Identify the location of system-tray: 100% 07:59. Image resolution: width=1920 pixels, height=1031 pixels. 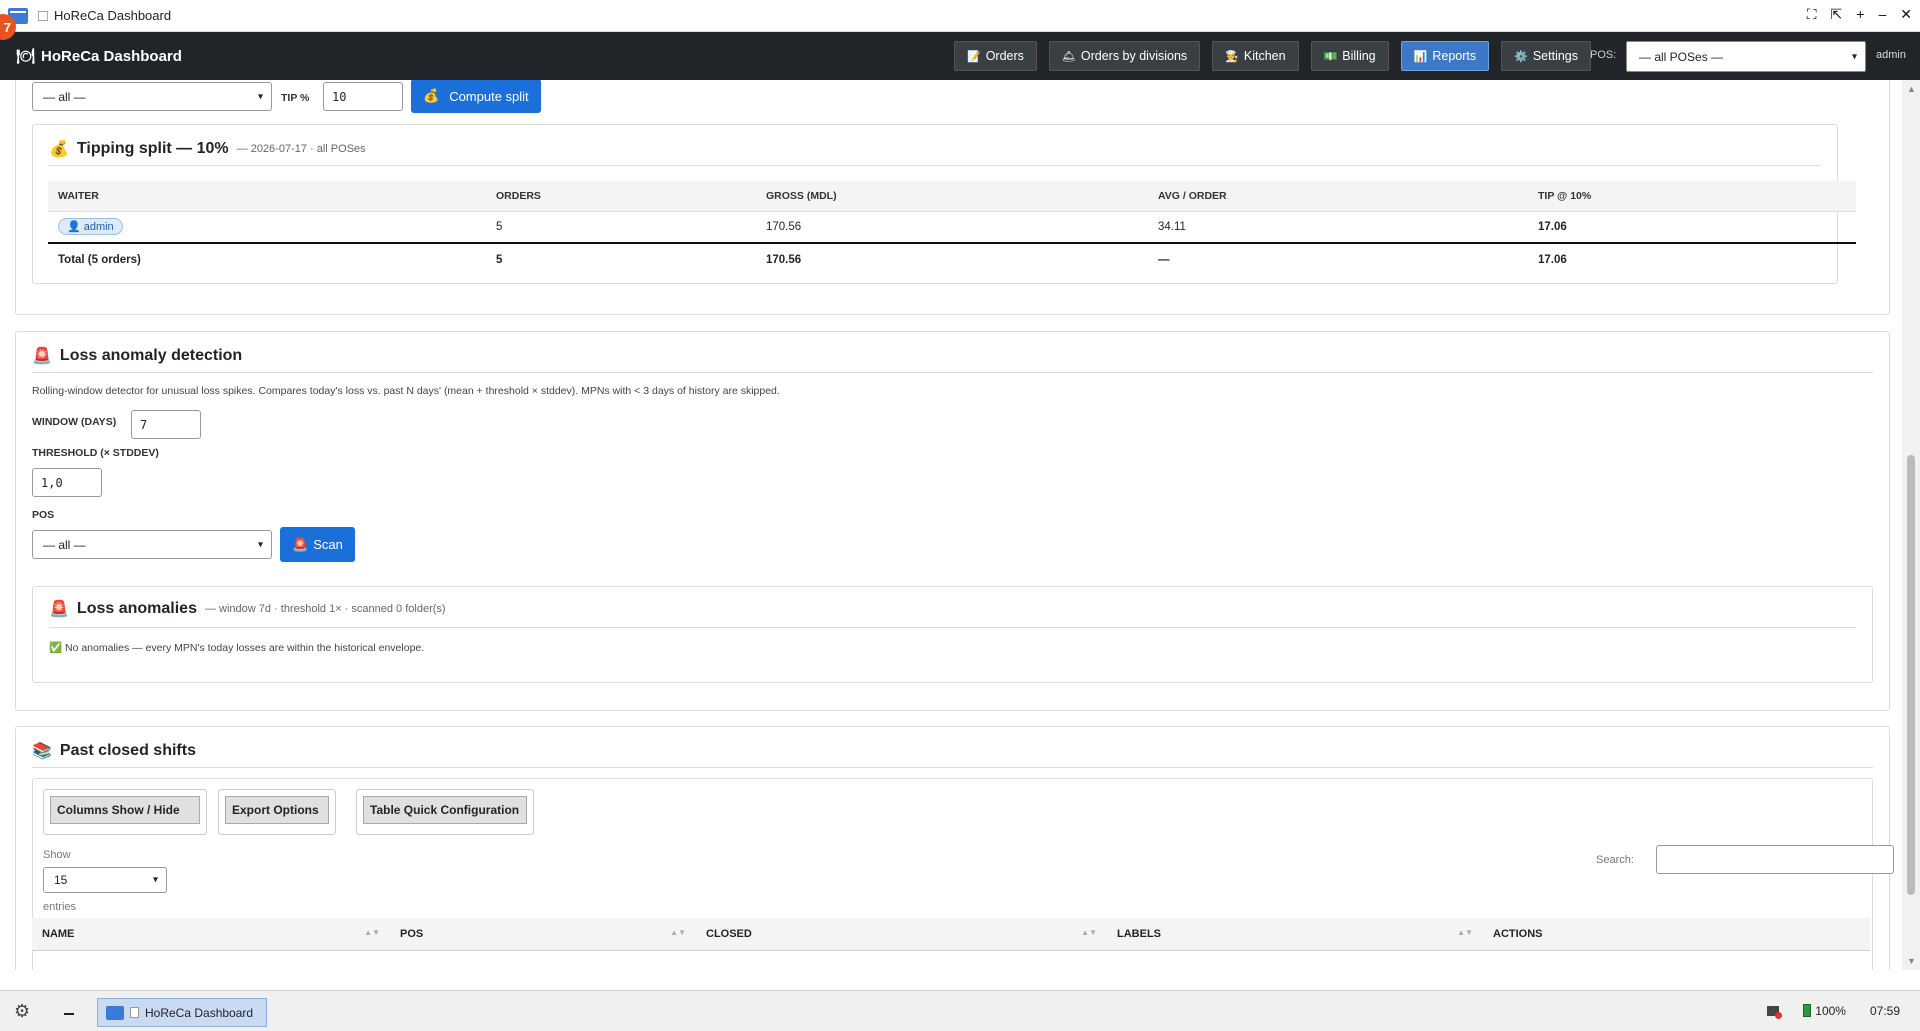
(1833, 1011).